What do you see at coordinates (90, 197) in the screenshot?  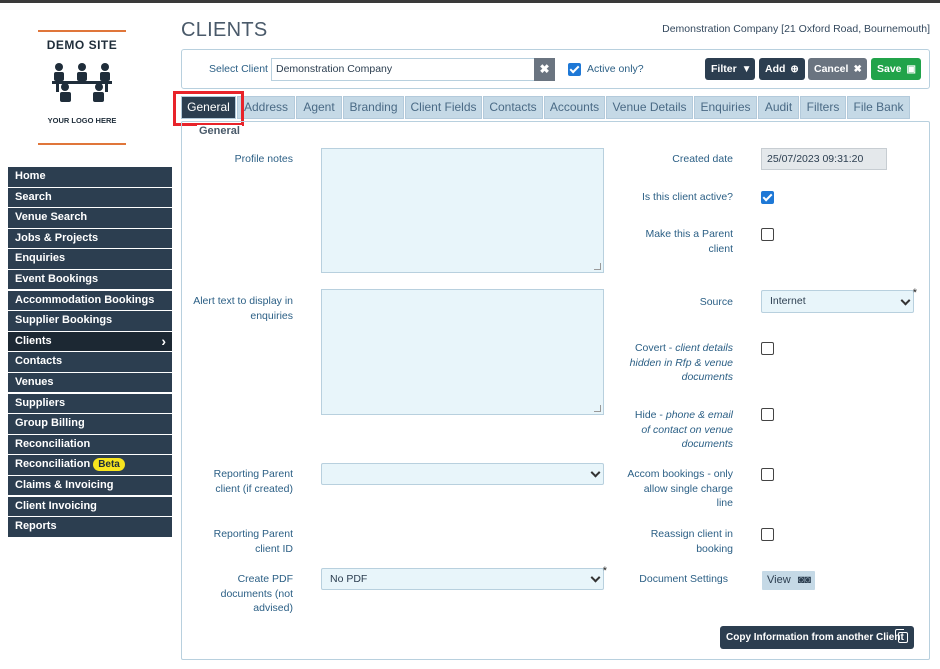 I see `sidebar-item-search: Search` at bounding box center [90, 197].